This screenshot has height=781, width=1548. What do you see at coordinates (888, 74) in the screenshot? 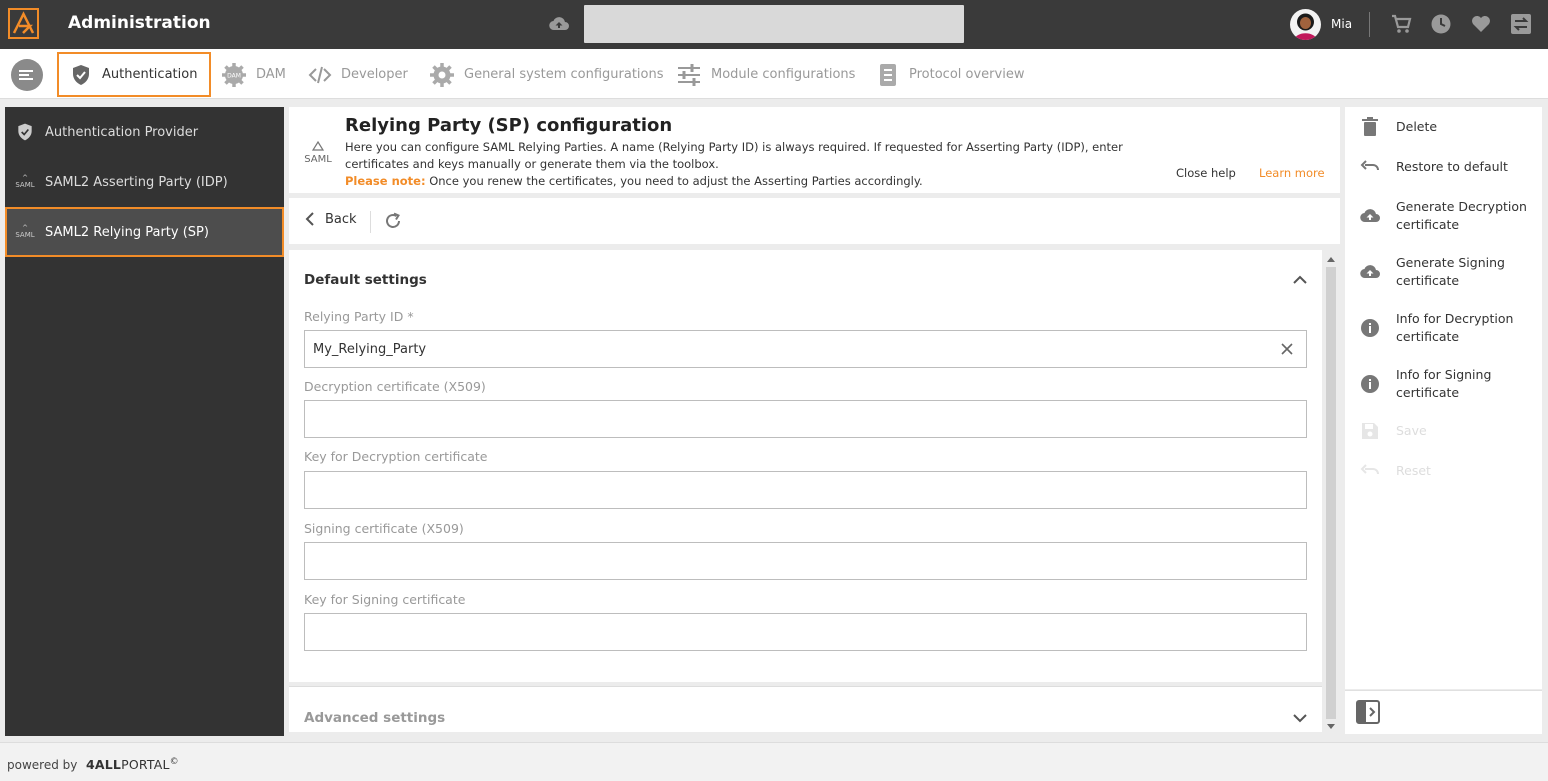
I see `document-icon` at bounding box center [888, 74].